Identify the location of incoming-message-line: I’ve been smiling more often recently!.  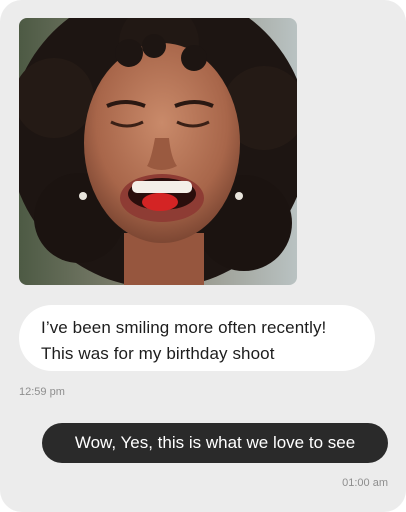
(184, 327).